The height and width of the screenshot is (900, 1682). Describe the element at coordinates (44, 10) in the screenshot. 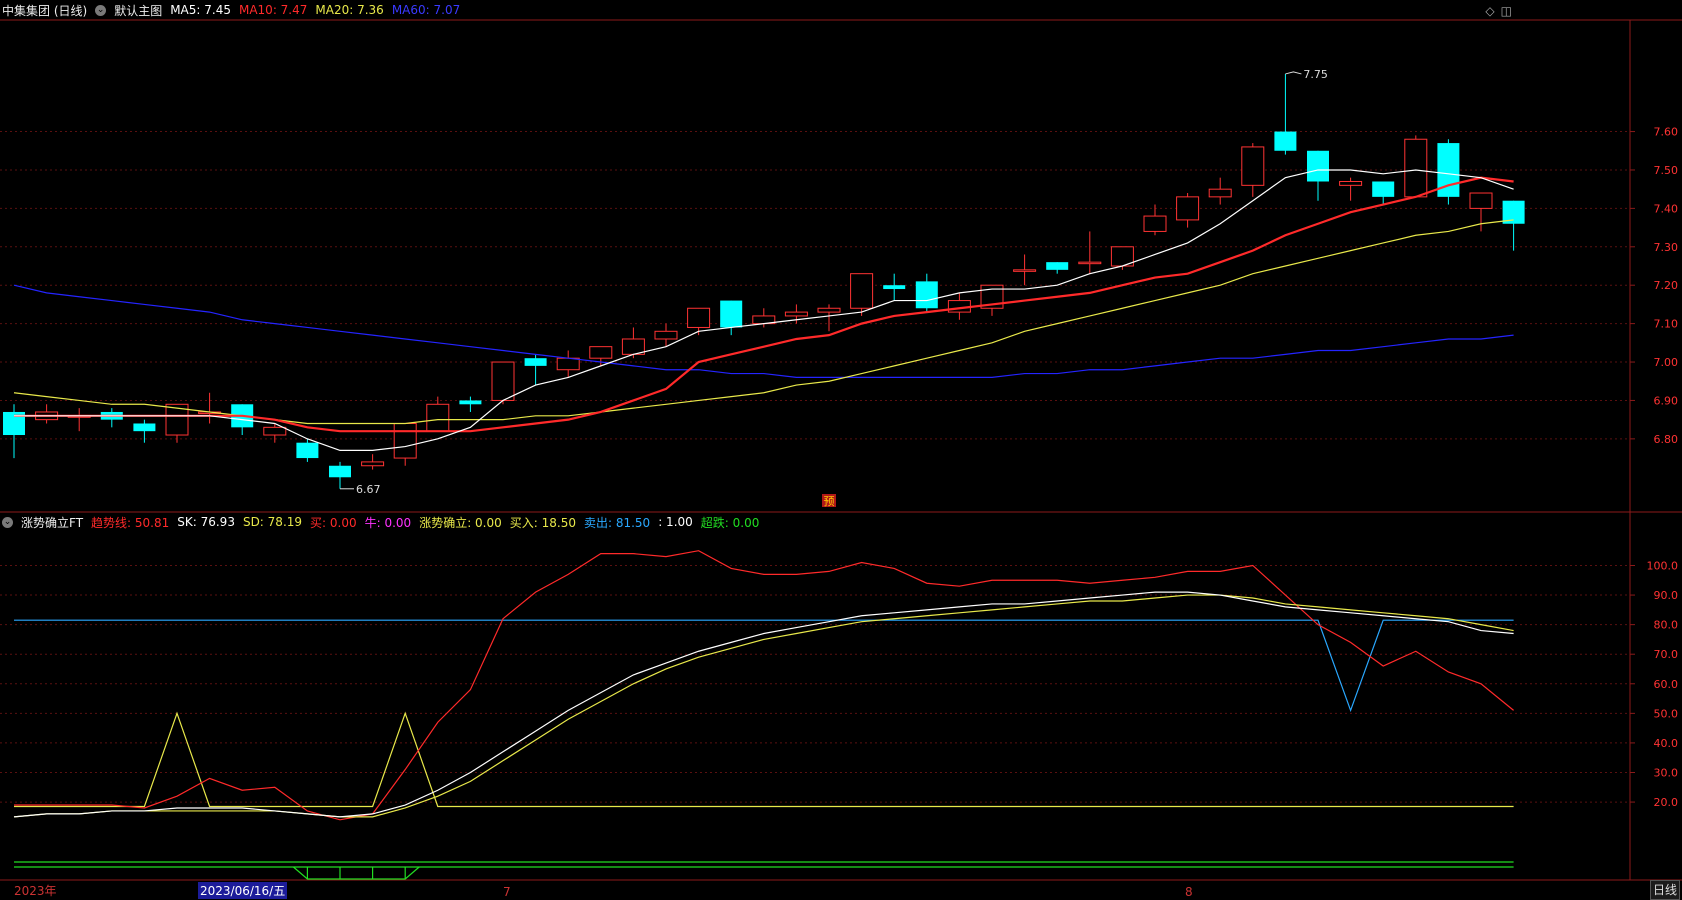

I see `stock-name: 中集集团 (日线)` at that location.